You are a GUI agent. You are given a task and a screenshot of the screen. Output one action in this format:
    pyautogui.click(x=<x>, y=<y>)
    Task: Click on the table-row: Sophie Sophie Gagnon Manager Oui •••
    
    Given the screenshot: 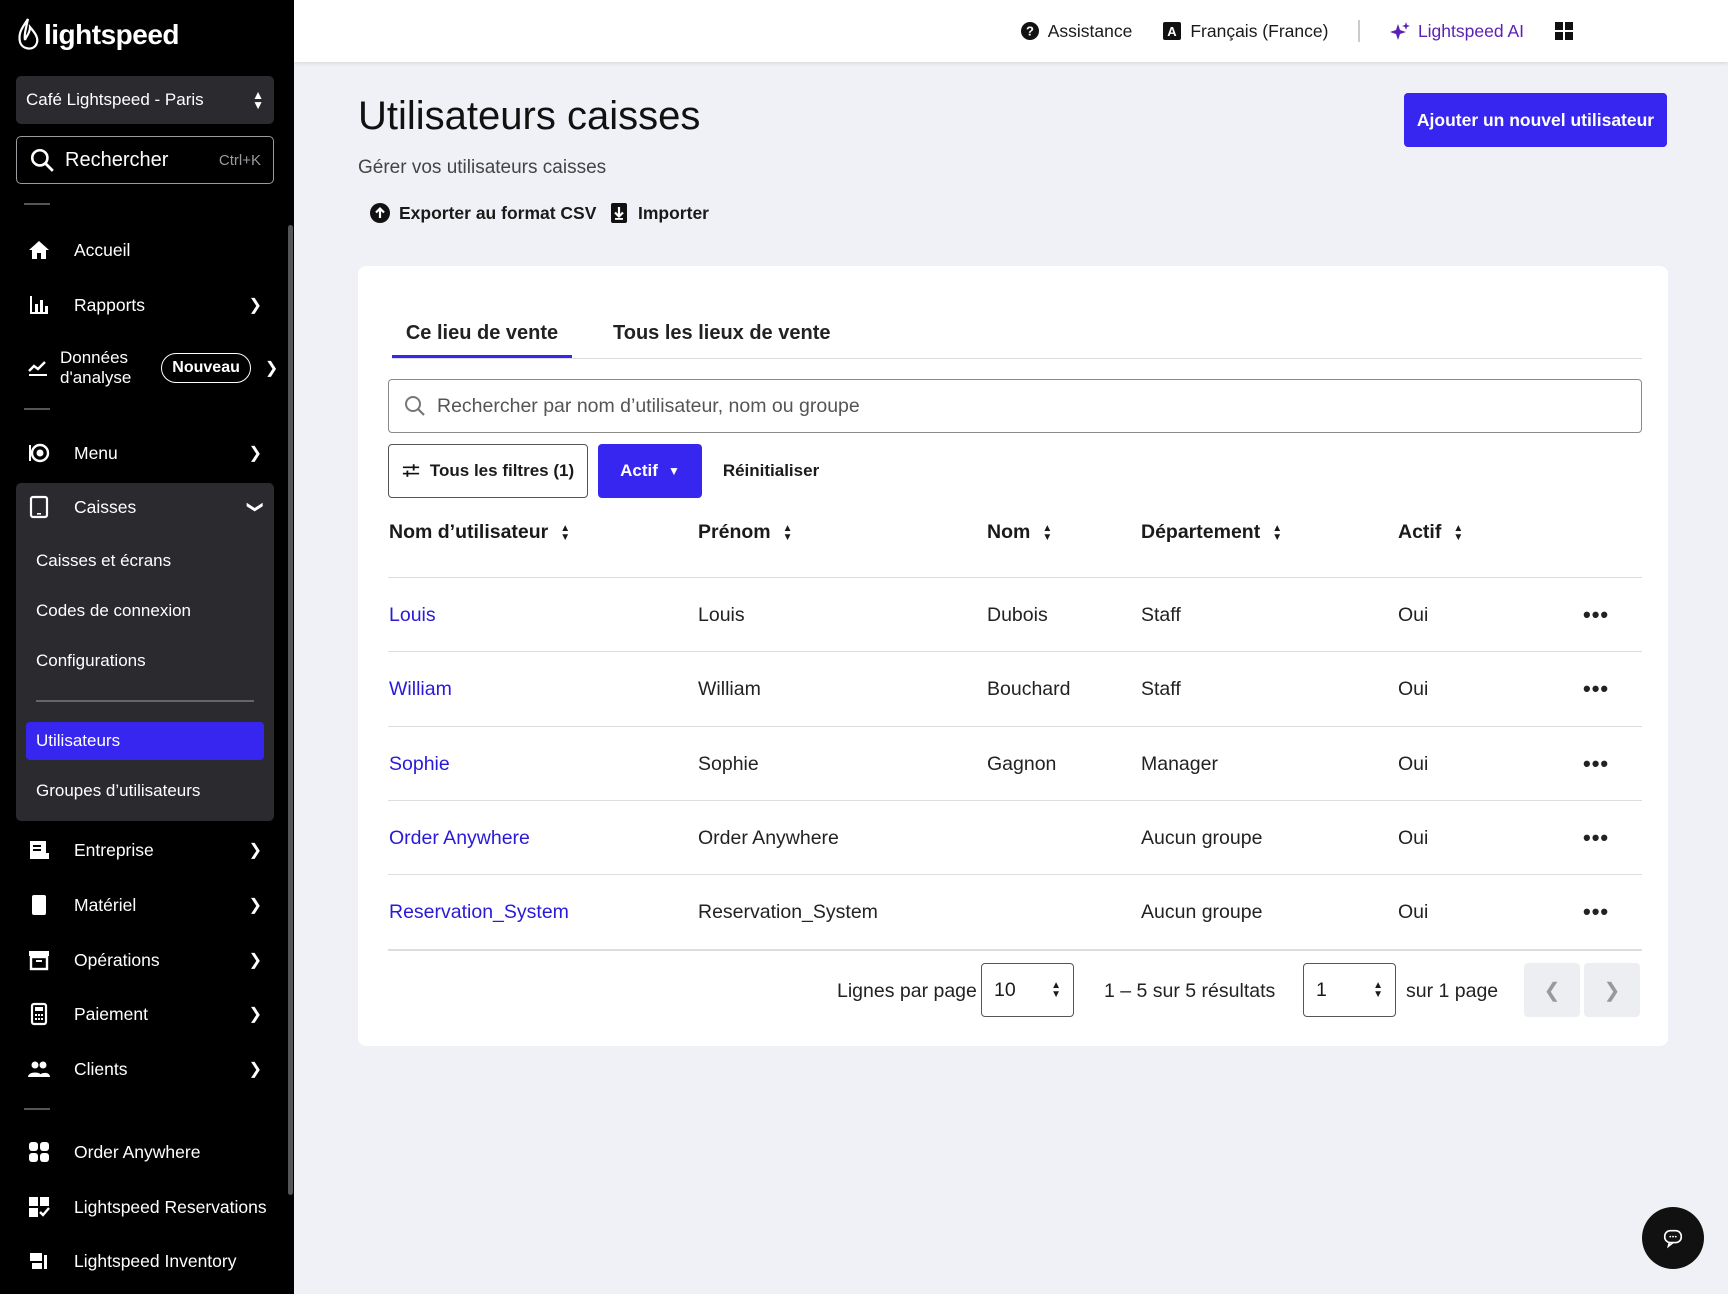 What is the action you would take?
    pyautogui.click(x=1015, y=763)
    